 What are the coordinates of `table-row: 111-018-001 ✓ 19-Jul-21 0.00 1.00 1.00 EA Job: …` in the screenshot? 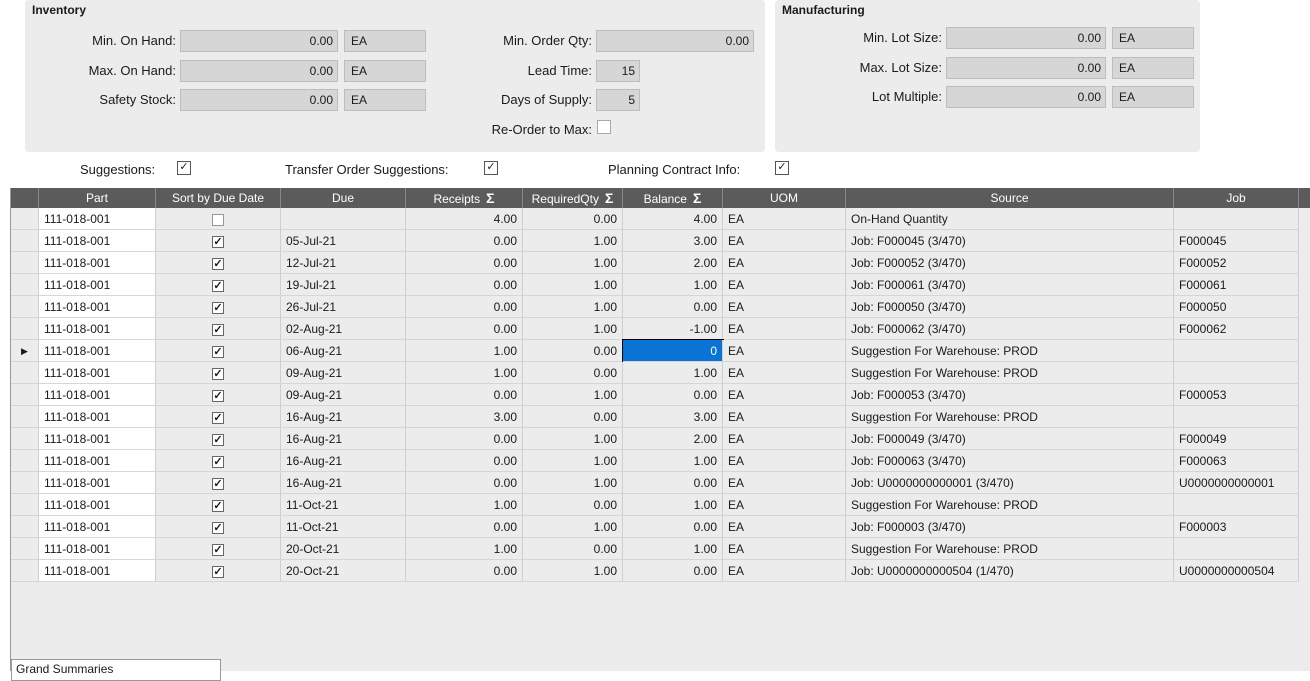 It's located at (660, 285).